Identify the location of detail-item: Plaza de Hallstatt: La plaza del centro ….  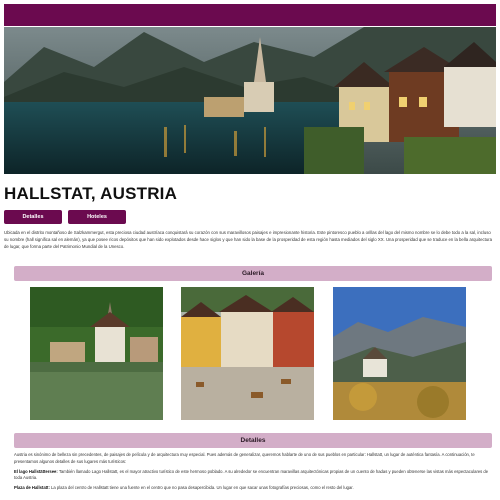
(253, 488).